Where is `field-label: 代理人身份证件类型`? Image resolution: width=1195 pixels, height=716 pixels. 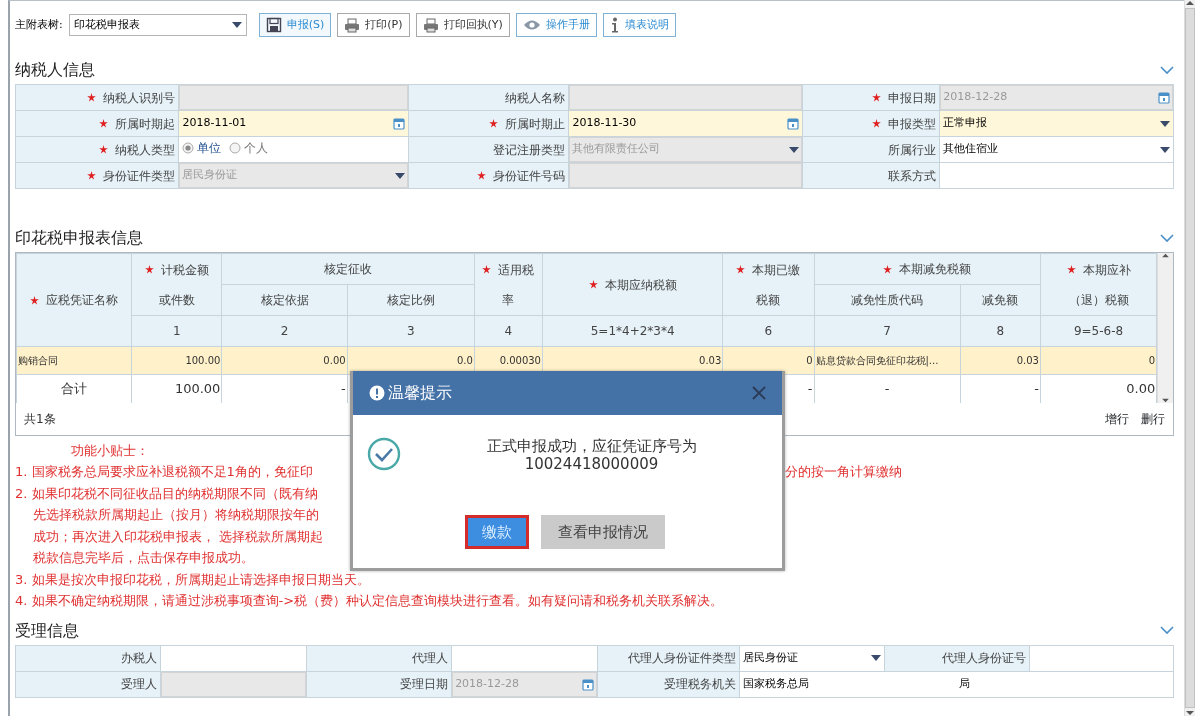
field-label: 代理人身份证件类型 is located at coordinates (681, 658).